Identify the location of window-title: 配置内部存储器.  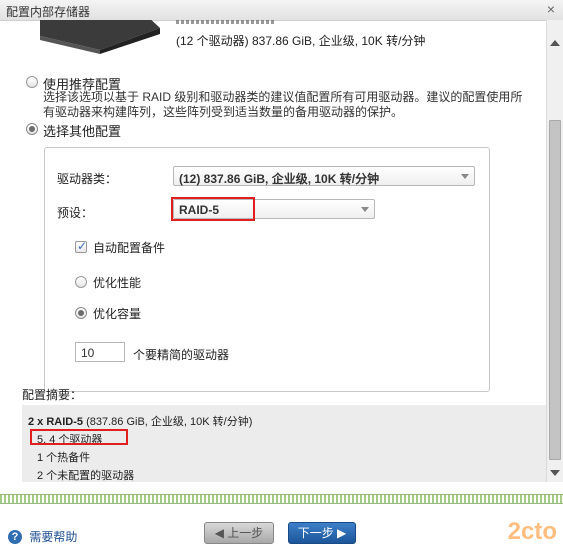
(48, 12).